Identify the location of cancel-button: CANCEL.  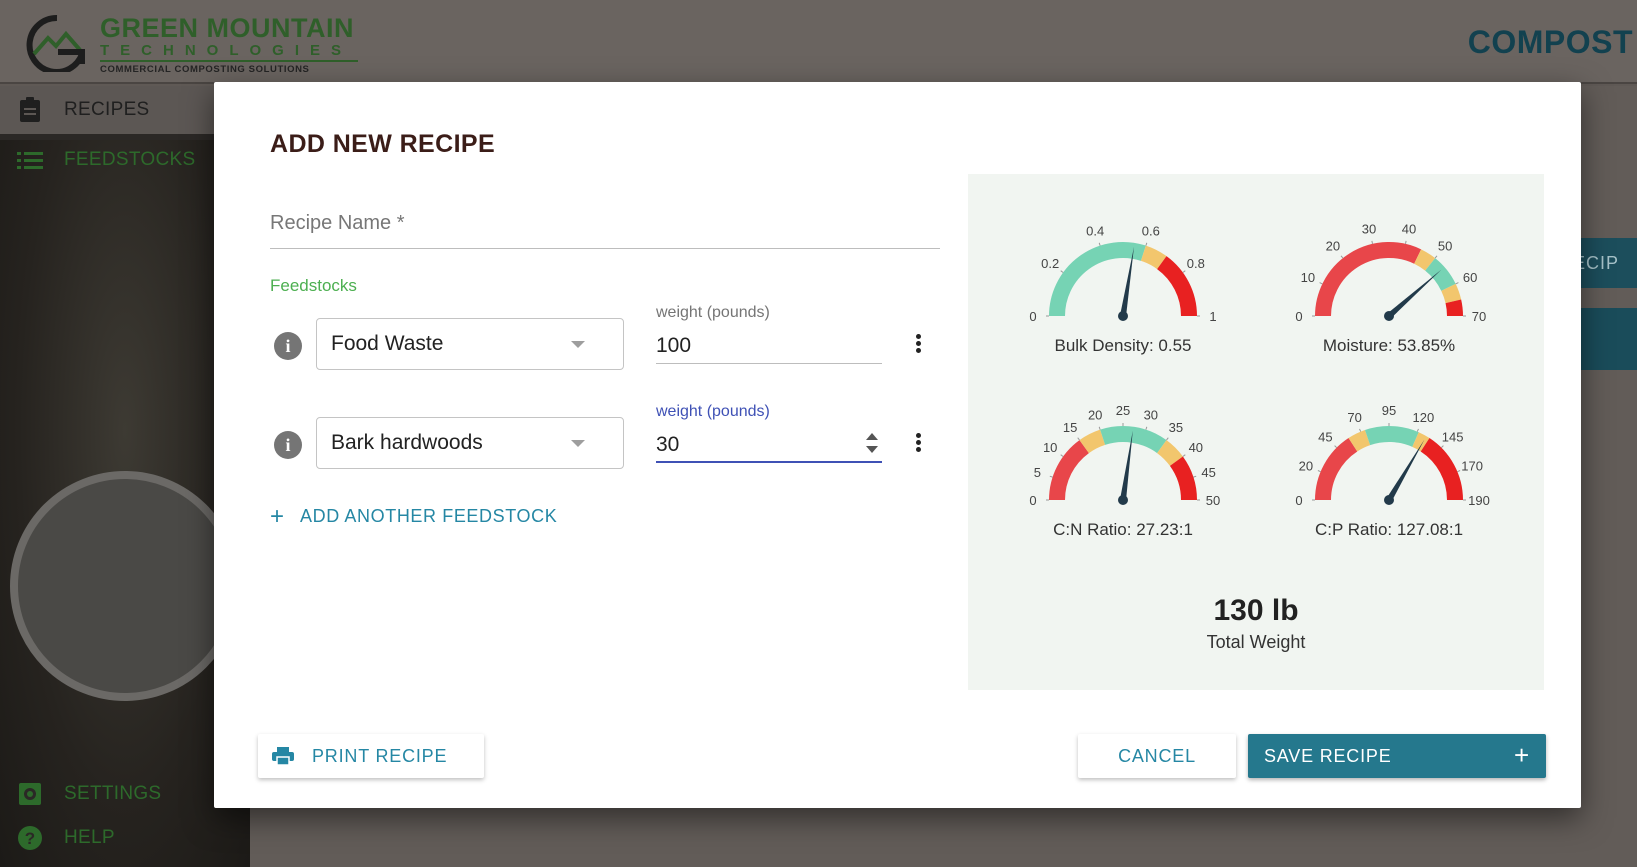
(1157, 756).